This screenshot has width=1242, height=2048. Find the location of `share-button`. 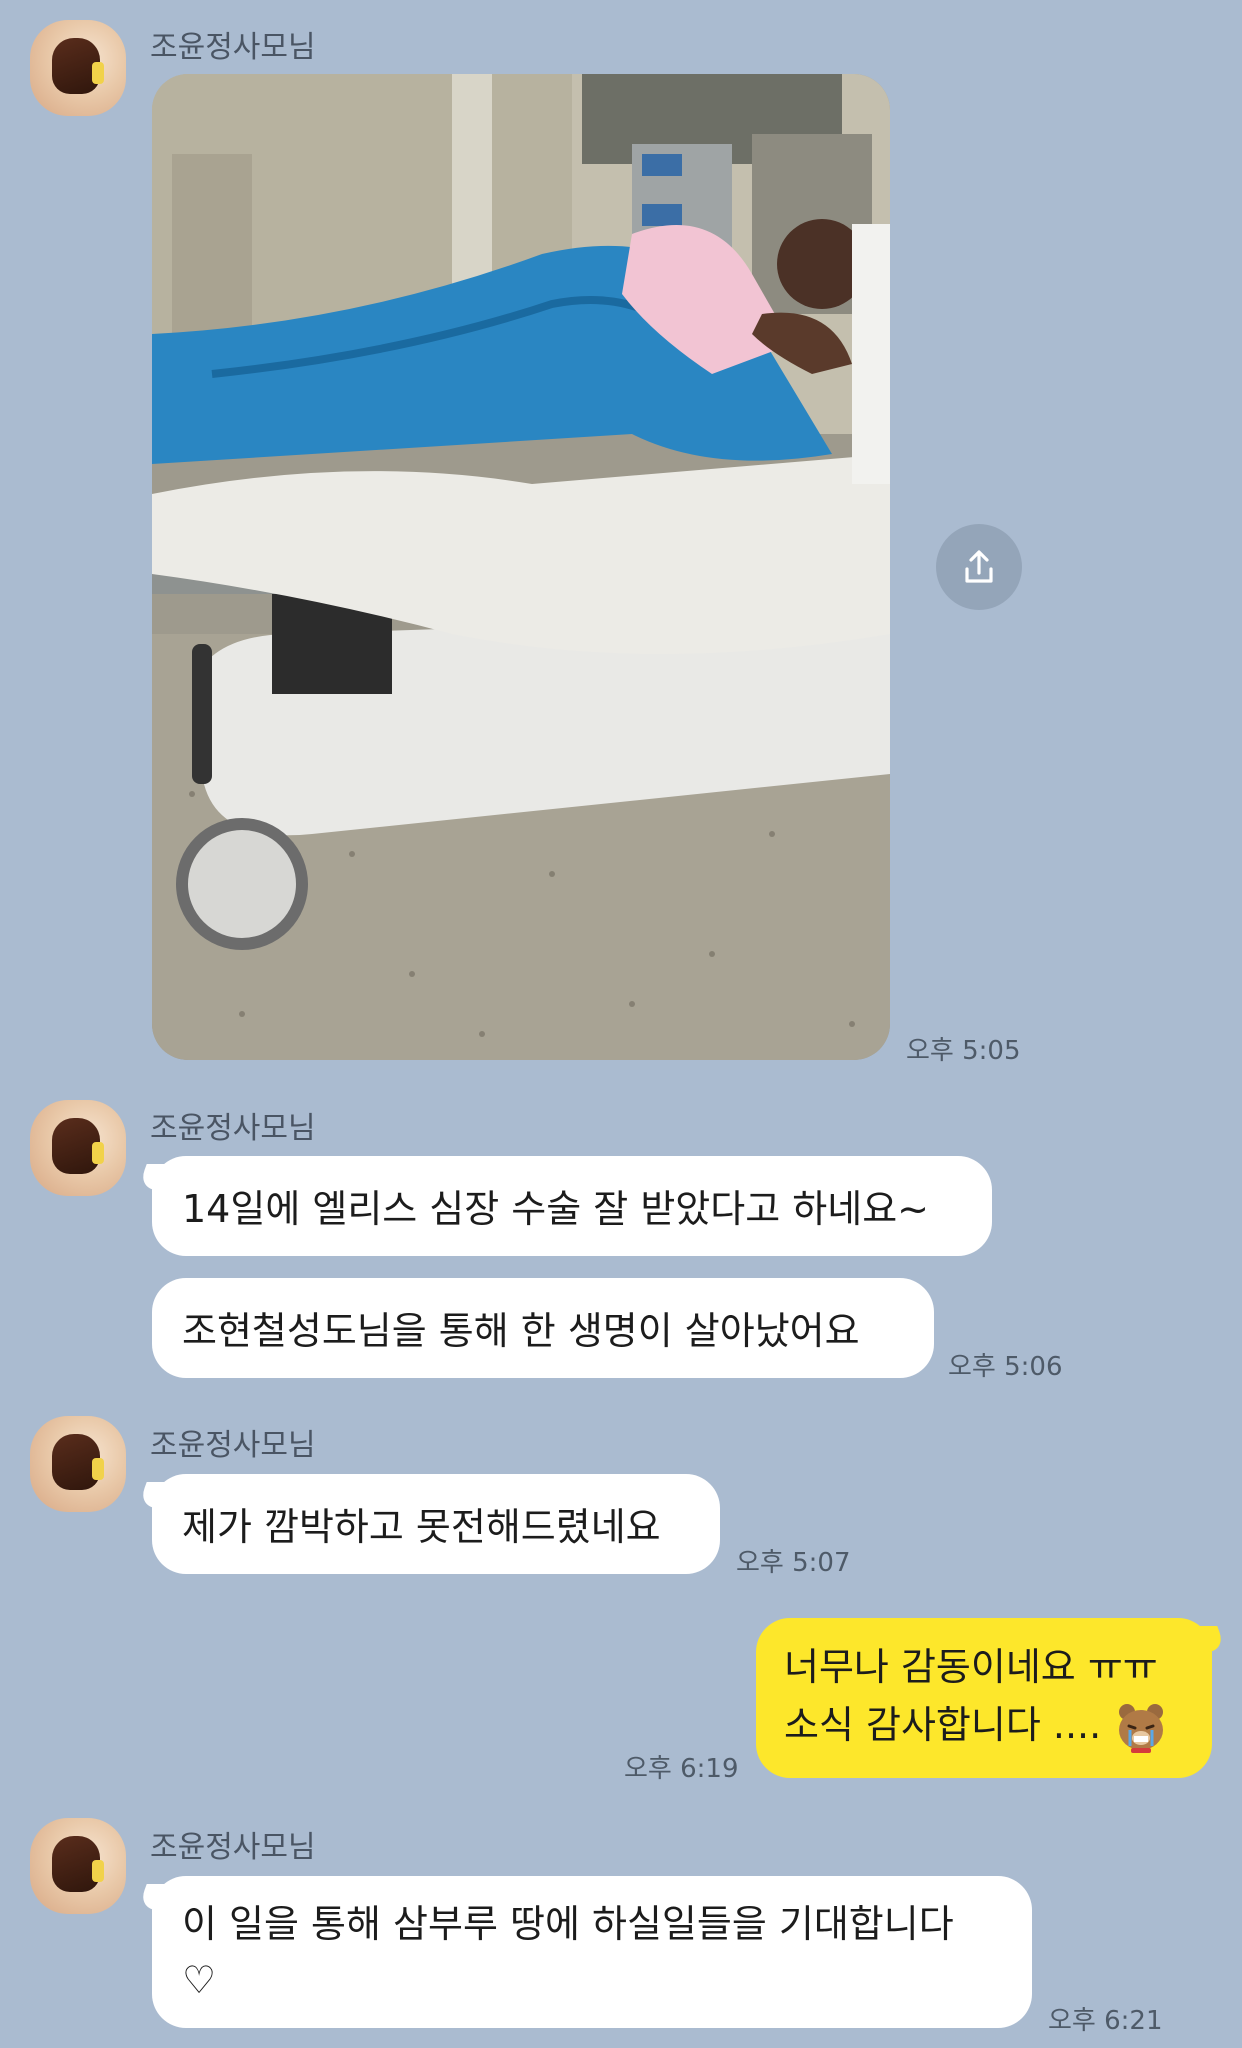

share-button is located at coordinates (979, 567).